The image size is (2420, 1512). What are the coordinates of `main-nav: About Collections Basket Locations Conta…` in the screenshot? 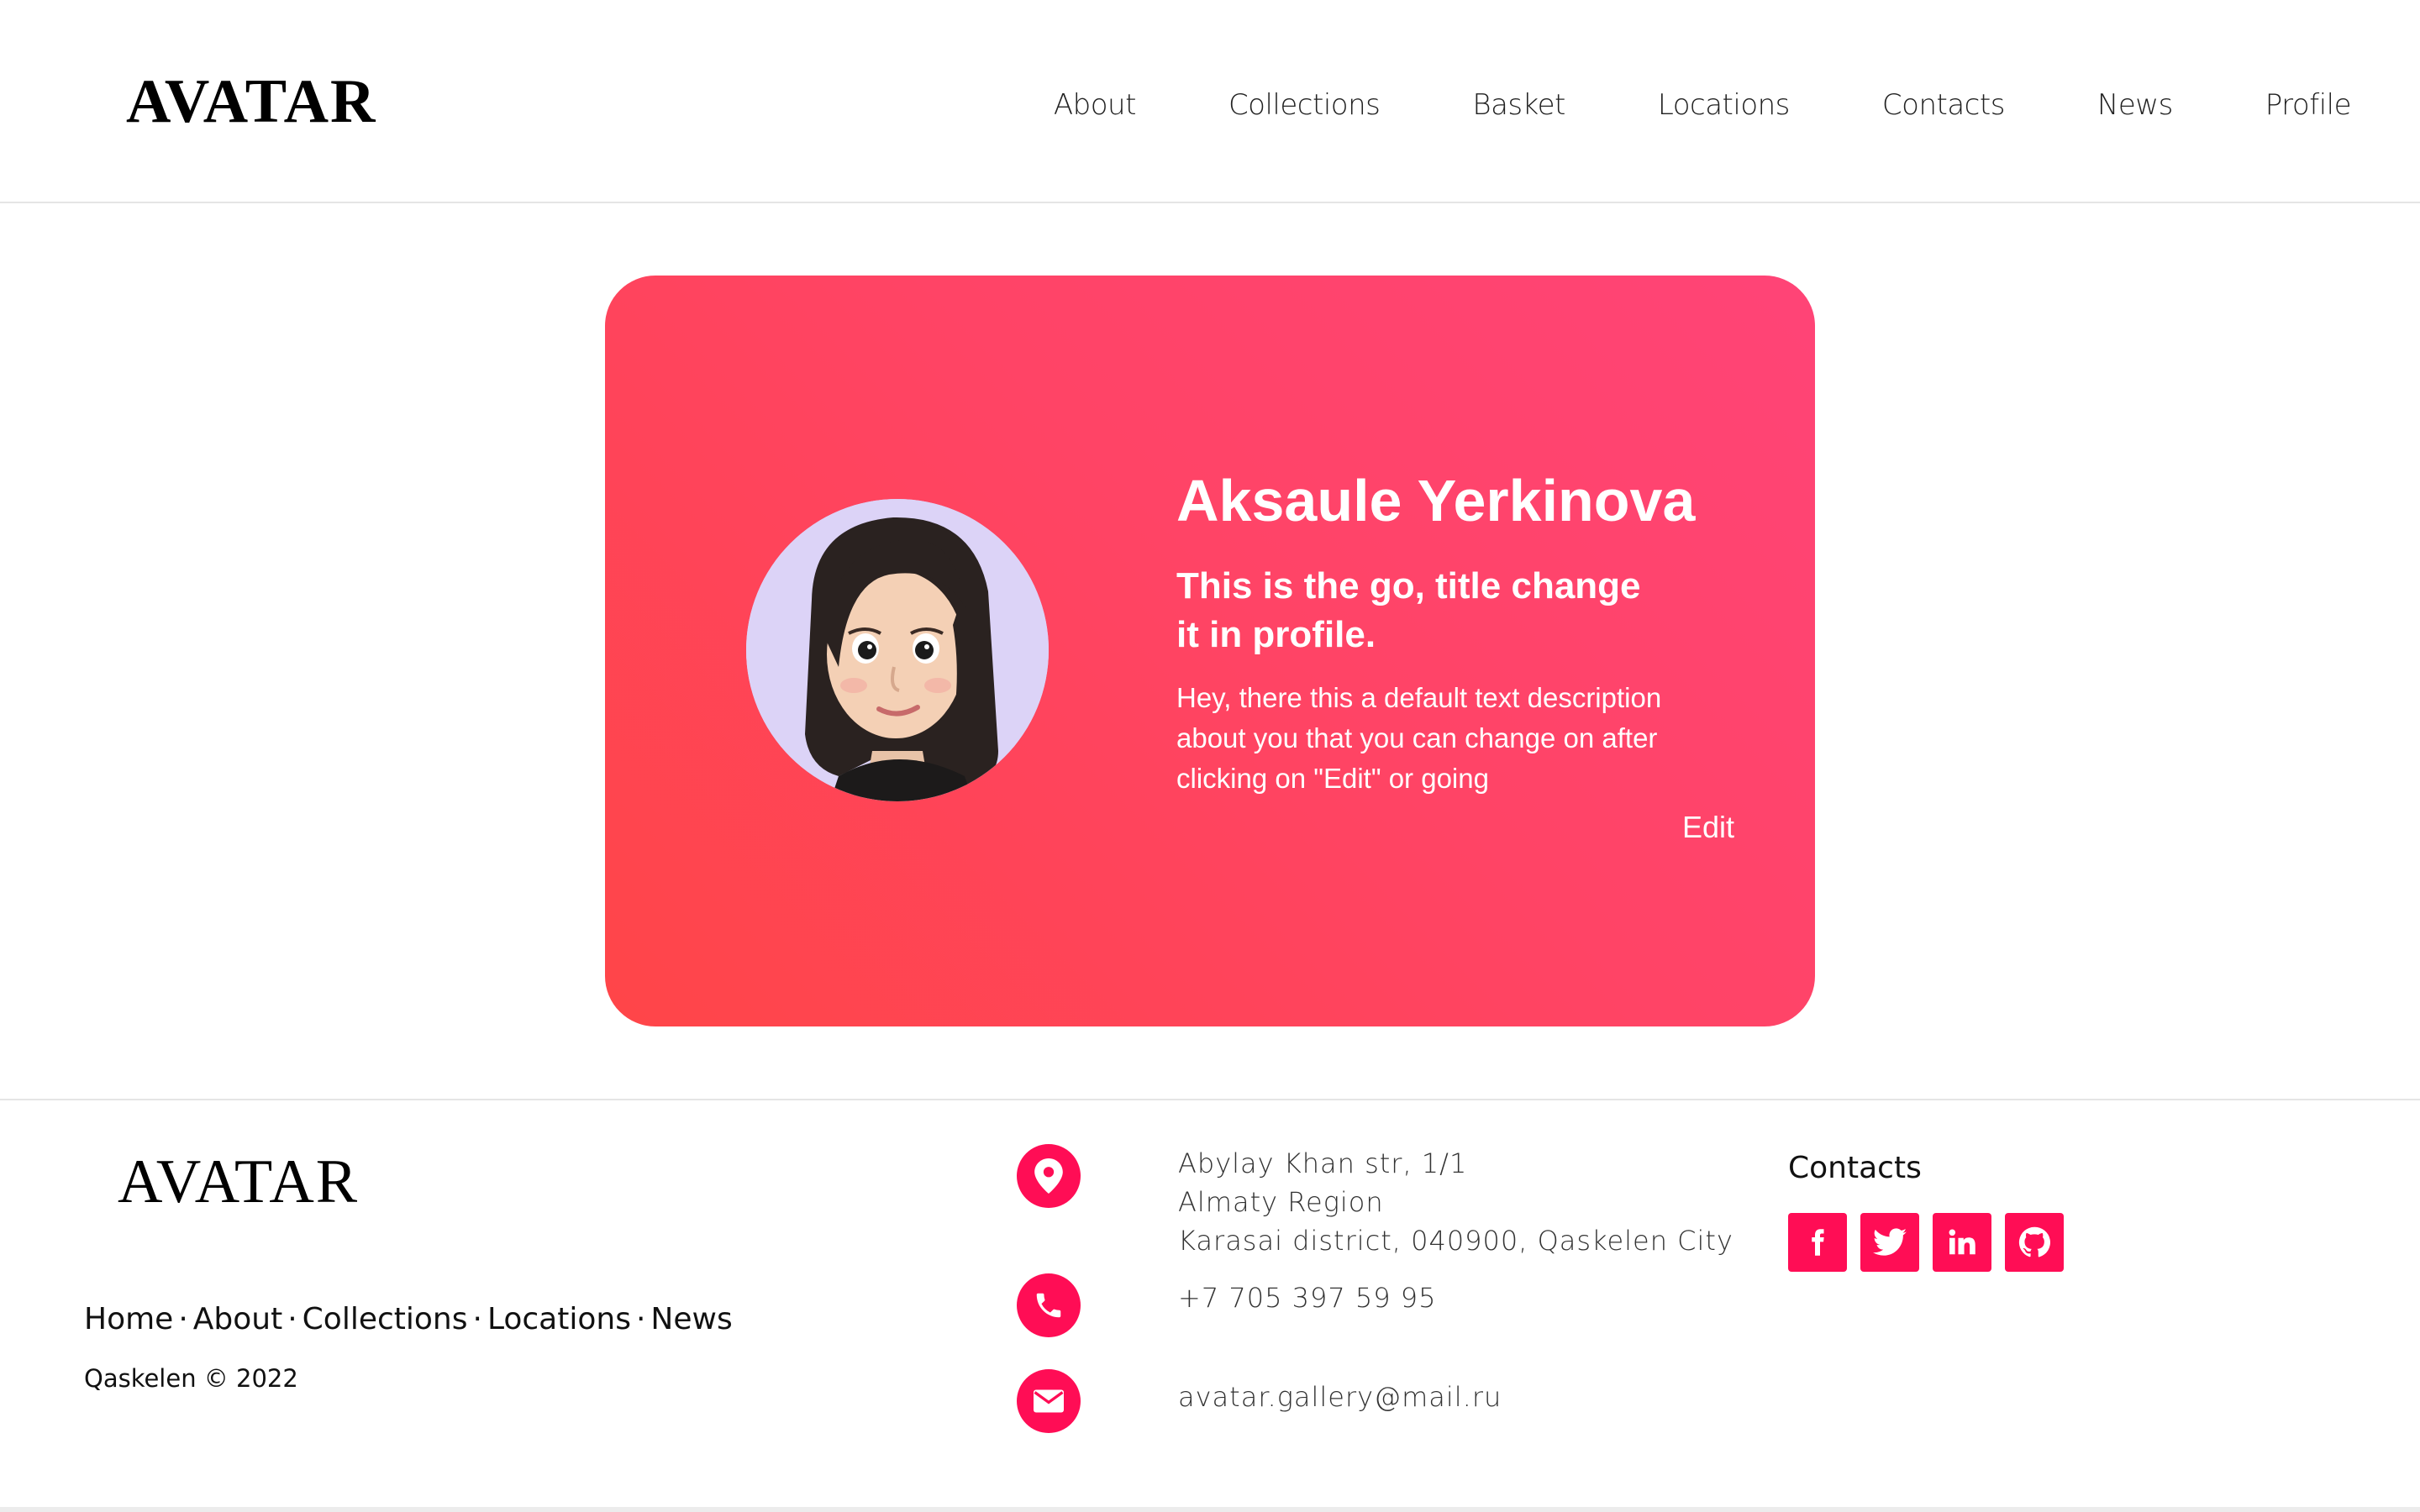 It's located at (1656, 105).